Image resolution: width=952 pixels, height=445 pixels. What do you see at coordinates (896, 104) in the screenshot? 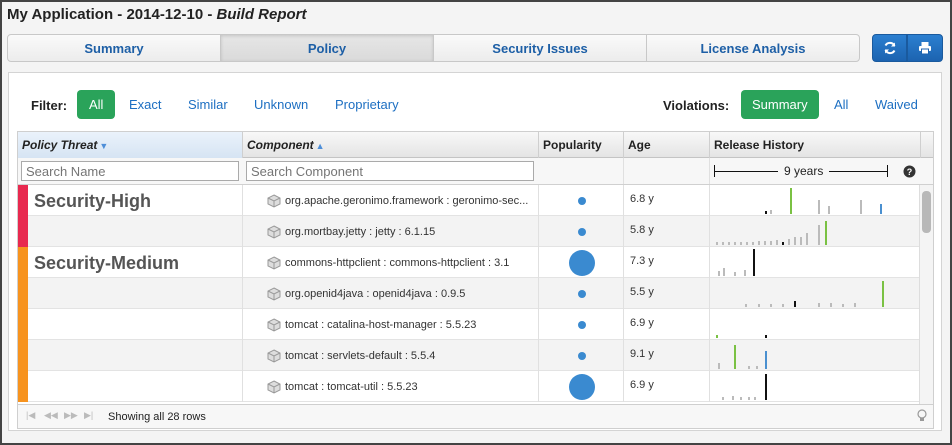
I see `violations-waived: Waived` at bounding box center [896, 104].